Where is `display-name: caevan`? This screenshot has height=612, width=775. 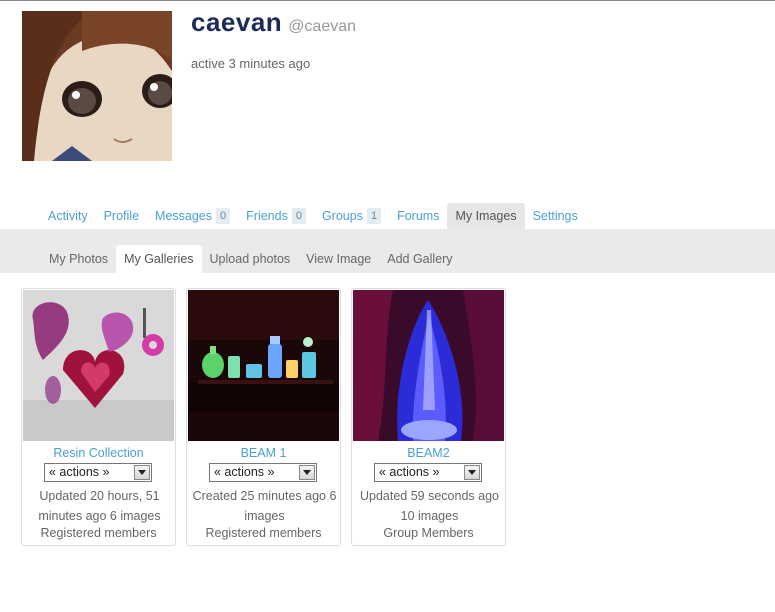 display-name: caevan is located at coordinates (237, 22).